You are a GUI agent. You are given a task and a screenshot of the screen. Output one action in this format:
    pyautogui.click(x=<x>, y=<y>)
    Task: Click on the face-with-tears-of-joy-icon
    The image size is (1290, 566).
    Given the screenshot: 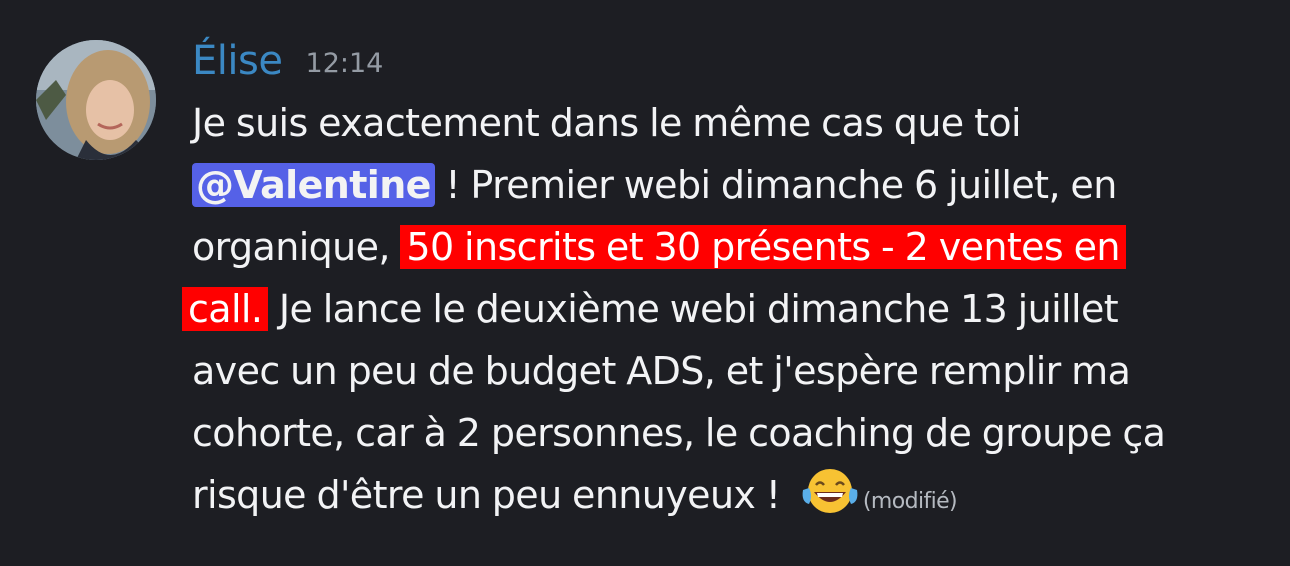 What is the action you would take?
    pyautogui.click(x=830, y=491)
    